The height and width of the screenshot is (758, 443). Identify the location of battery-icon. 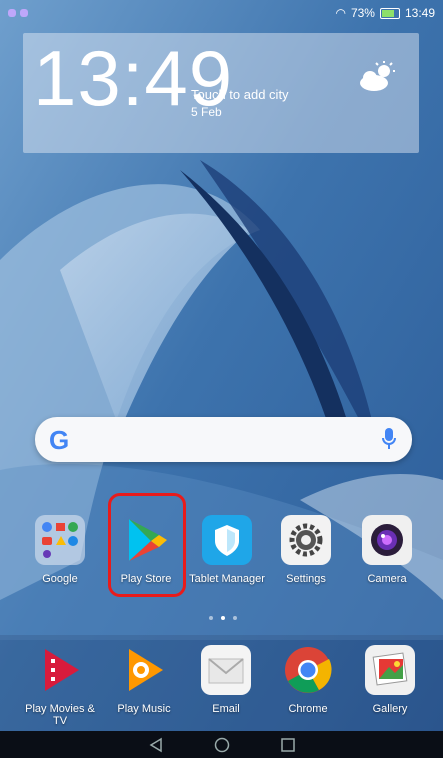
(389, 13).